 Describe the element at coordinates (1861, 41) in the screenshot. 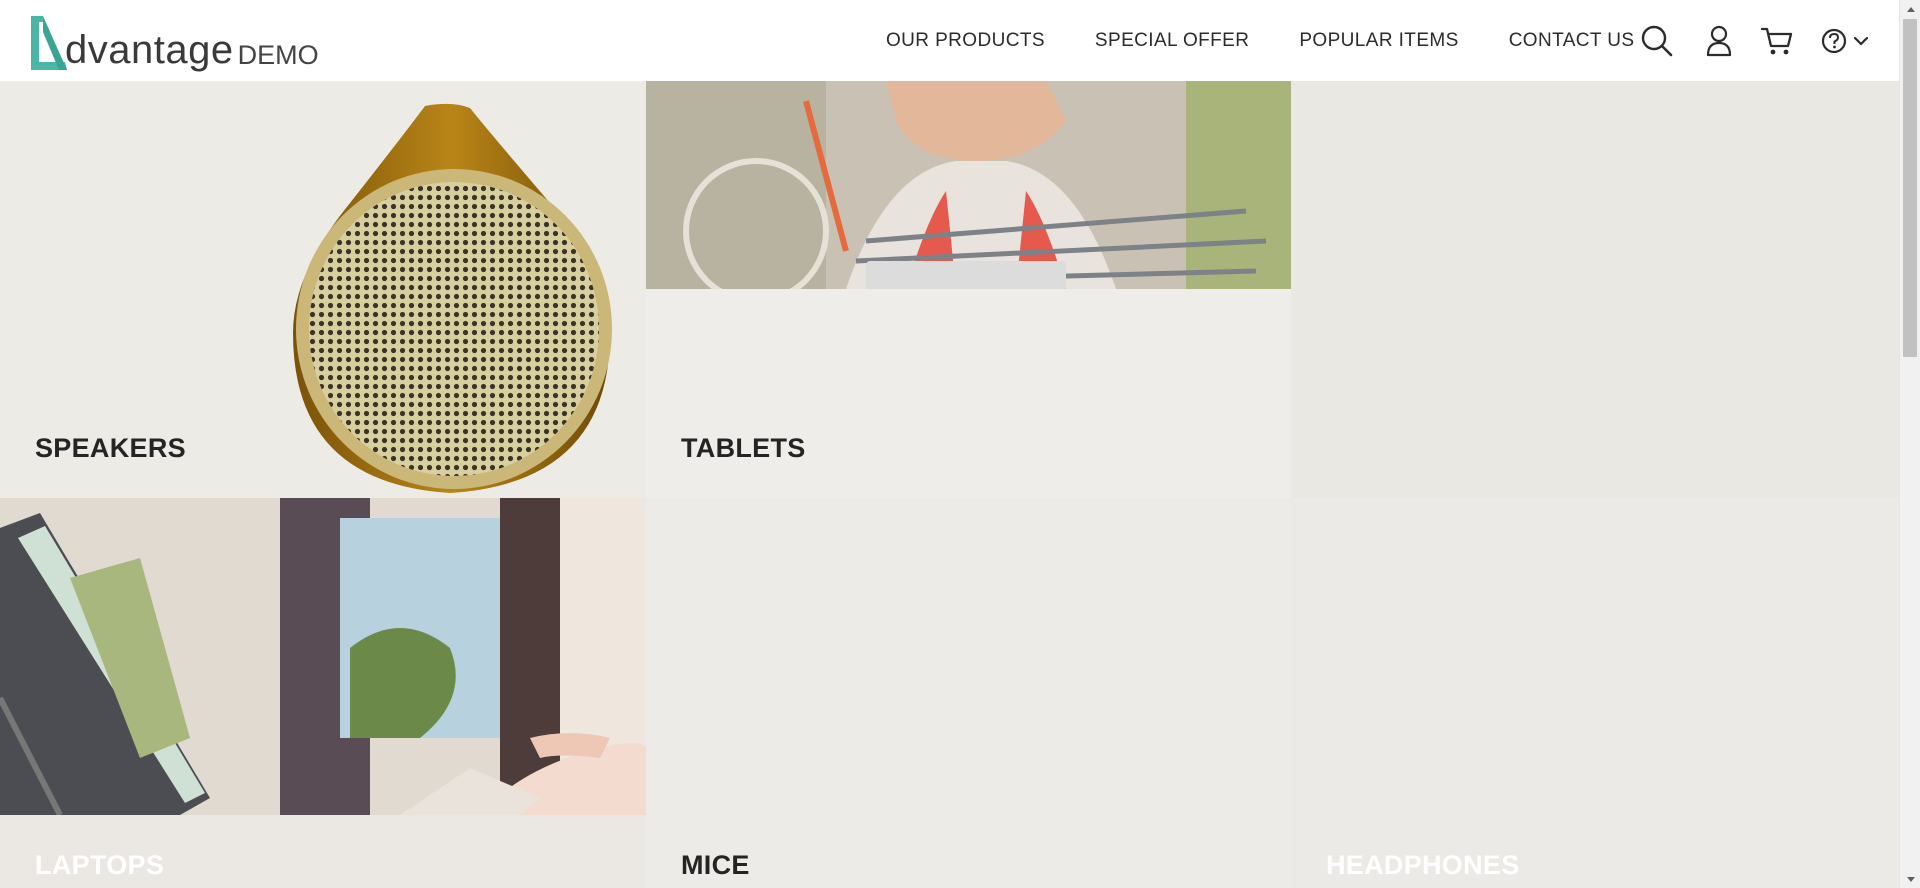

I see `chevron-down-icon` at that location.